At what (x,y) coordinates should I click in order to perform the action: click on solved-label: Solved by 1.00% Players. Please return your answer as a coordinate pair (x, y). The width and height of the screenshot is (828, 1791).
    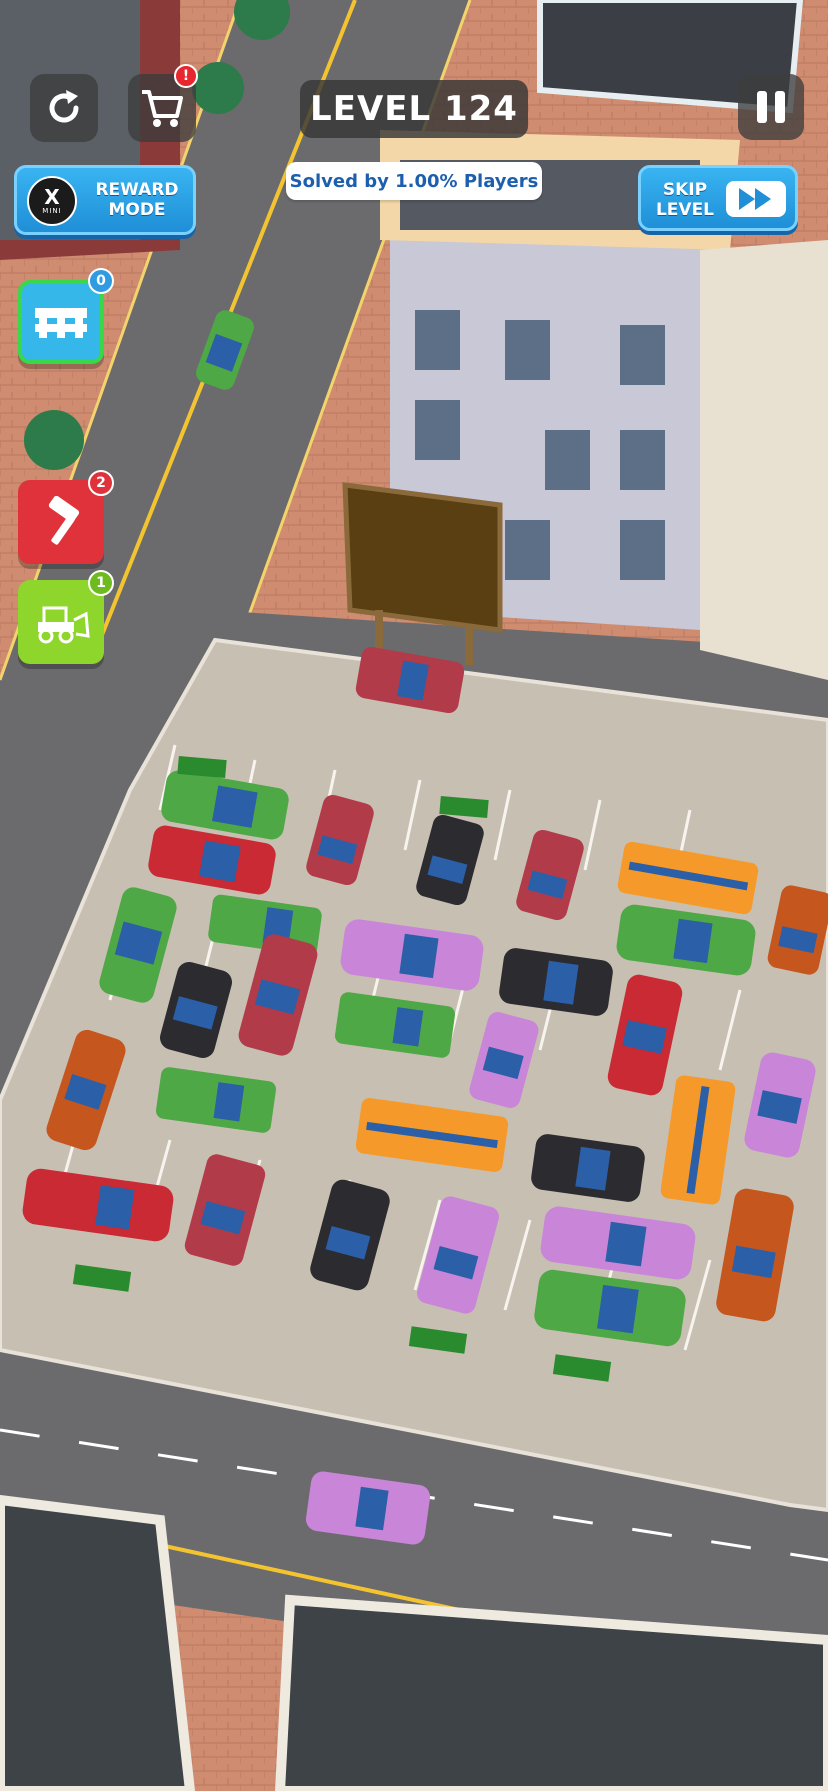
    Looking at the image, I should click on (414, 181).